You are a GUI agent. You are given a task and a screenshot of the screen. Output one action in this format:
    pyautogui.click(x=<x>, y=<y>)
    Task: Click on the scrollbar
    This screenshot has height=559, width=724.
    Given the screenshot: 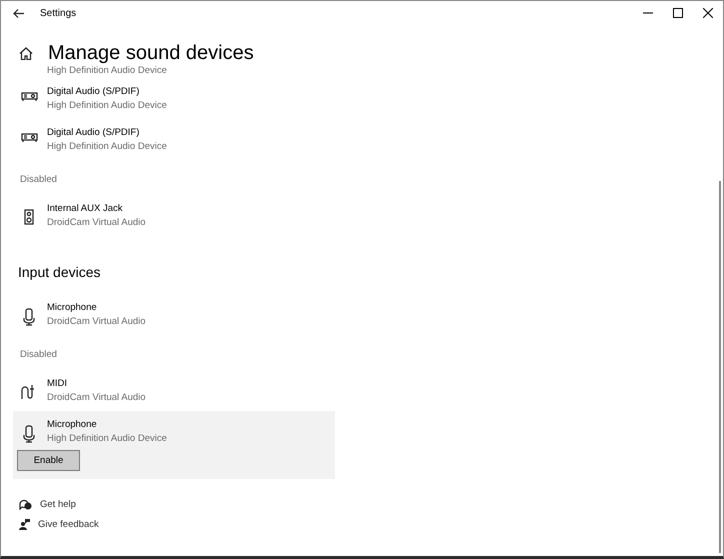 What is the action you would take?
    pyautogui.click(x=720, y=367)
    